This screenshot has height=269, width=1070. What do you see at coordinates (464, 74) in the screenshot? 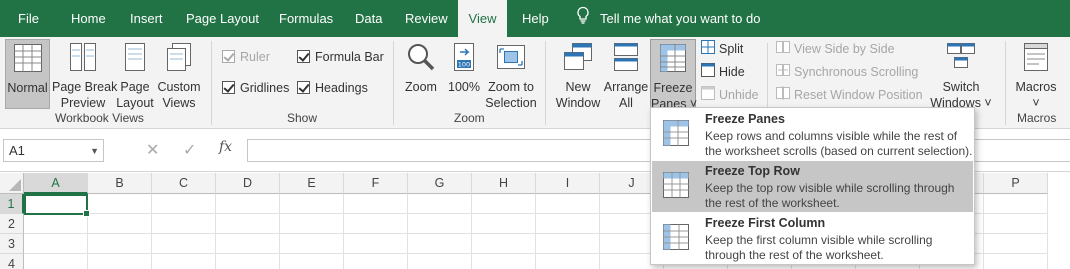
I see `zoom-100-button: 100 100%` at bounding box center [464, 74].